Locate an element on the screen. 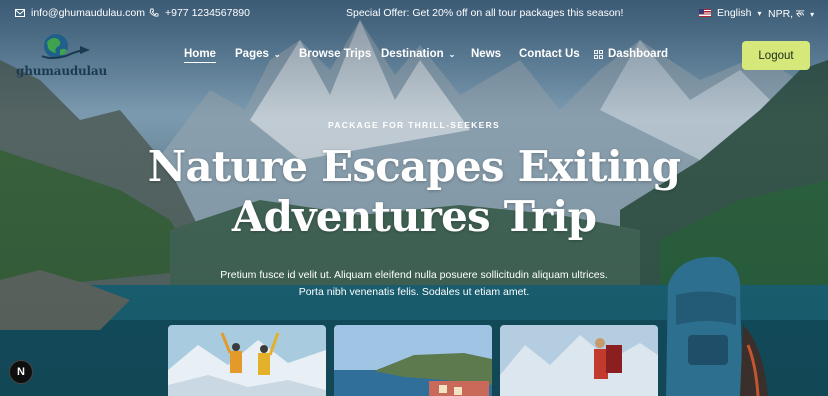  nav-dashboard: Dashboard is located at coordinates (631, 54).